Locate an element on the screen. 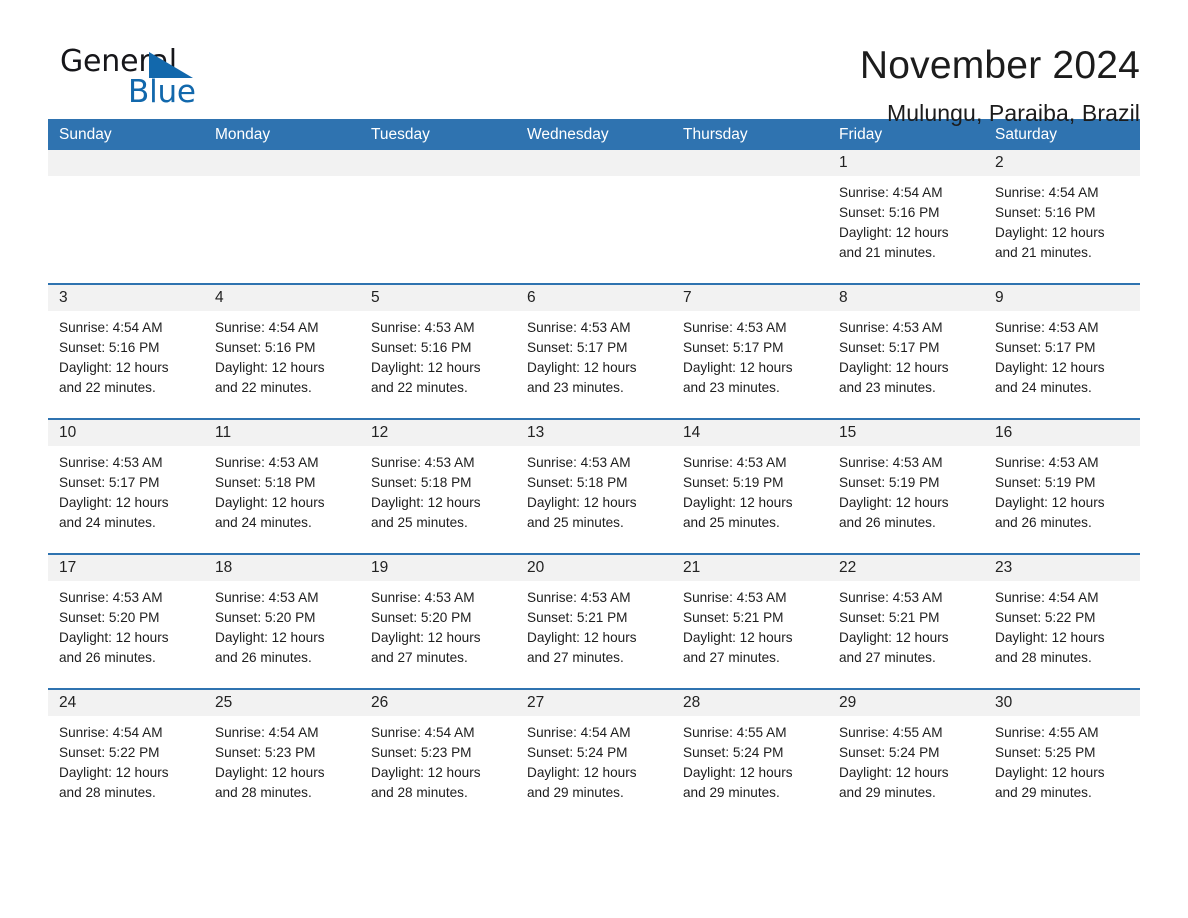 The height and width of the screenshot is (918, 1188). day-daylight-2-text: and 24 minutes. is located at coordinates (263, 522).